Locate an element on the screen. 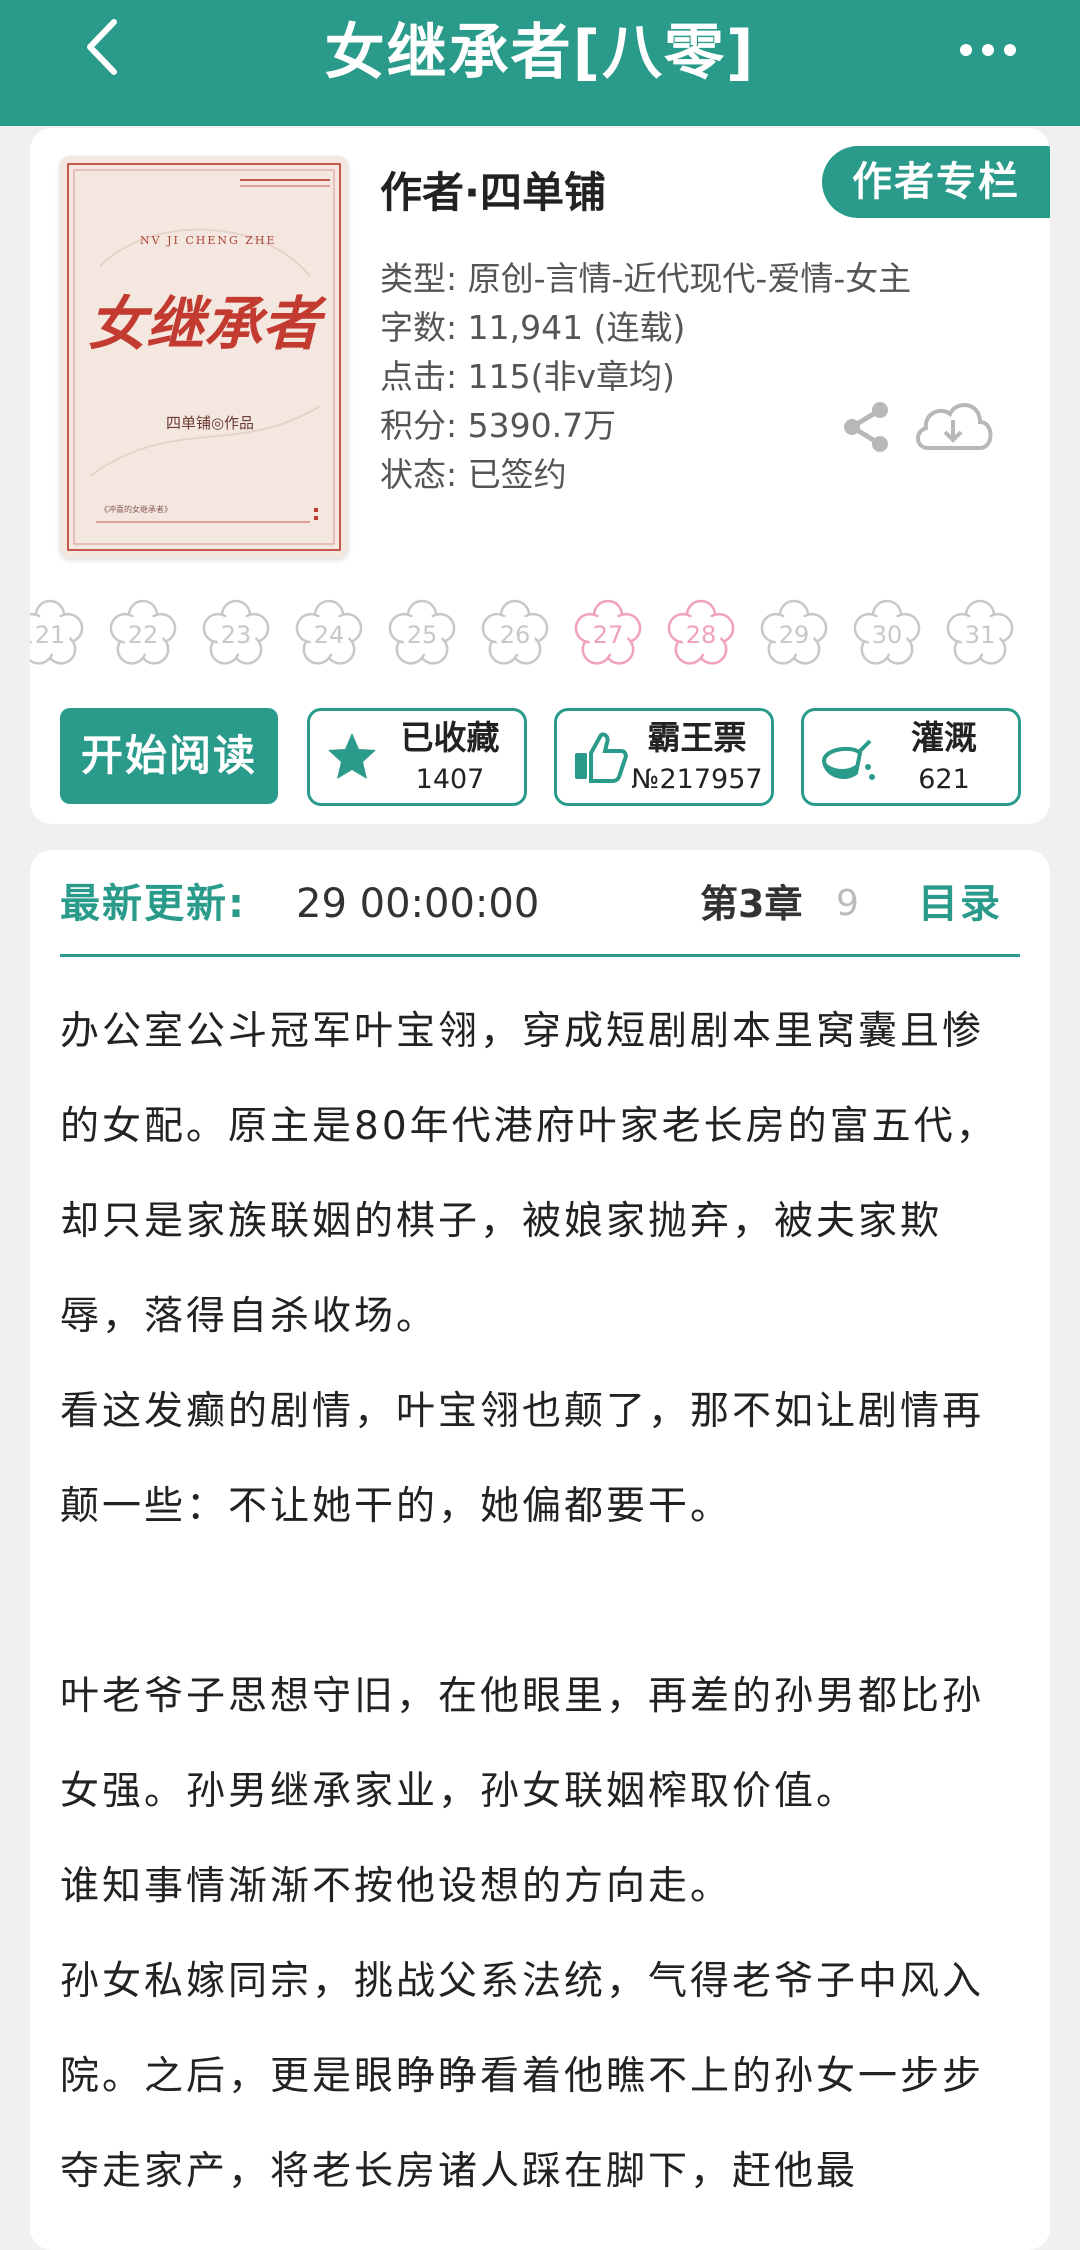  favorite-count: 1407 is located at coordinates (450, 779).